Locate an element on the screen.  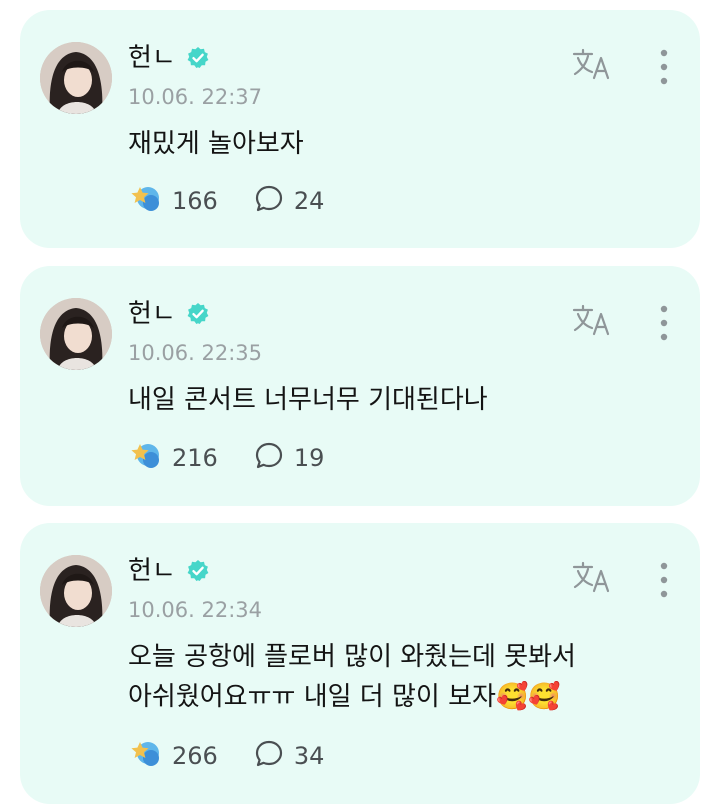
post-actions: 266 34 is located at coordinates (227, 756).